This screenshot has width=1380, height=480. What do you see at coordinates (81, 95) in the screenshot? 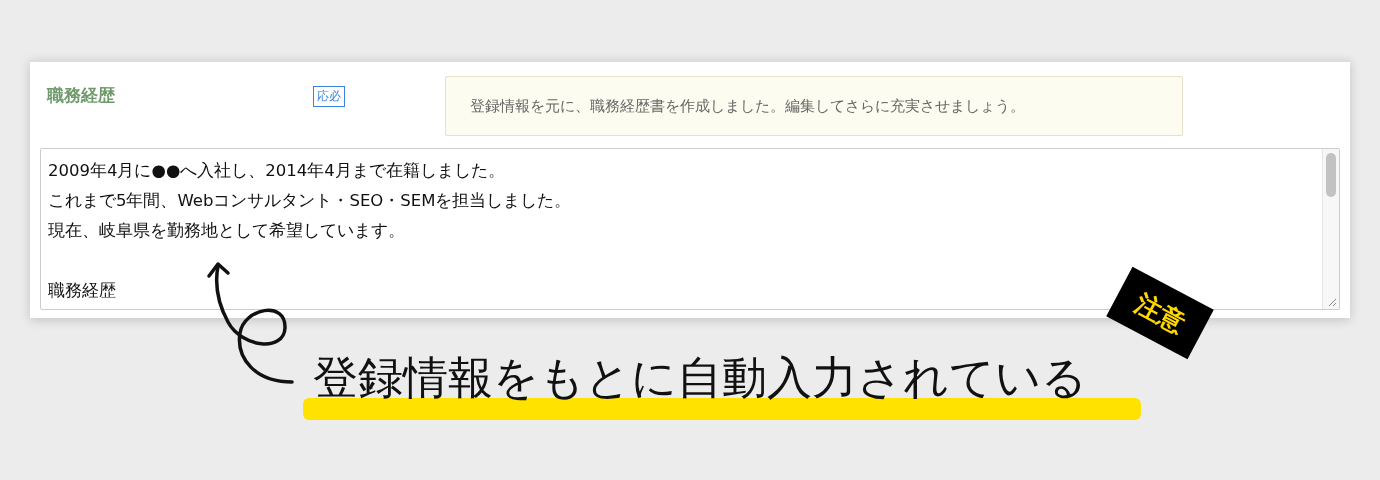
I see `section-title: 職務経歴` at bounding box center [81, 95].